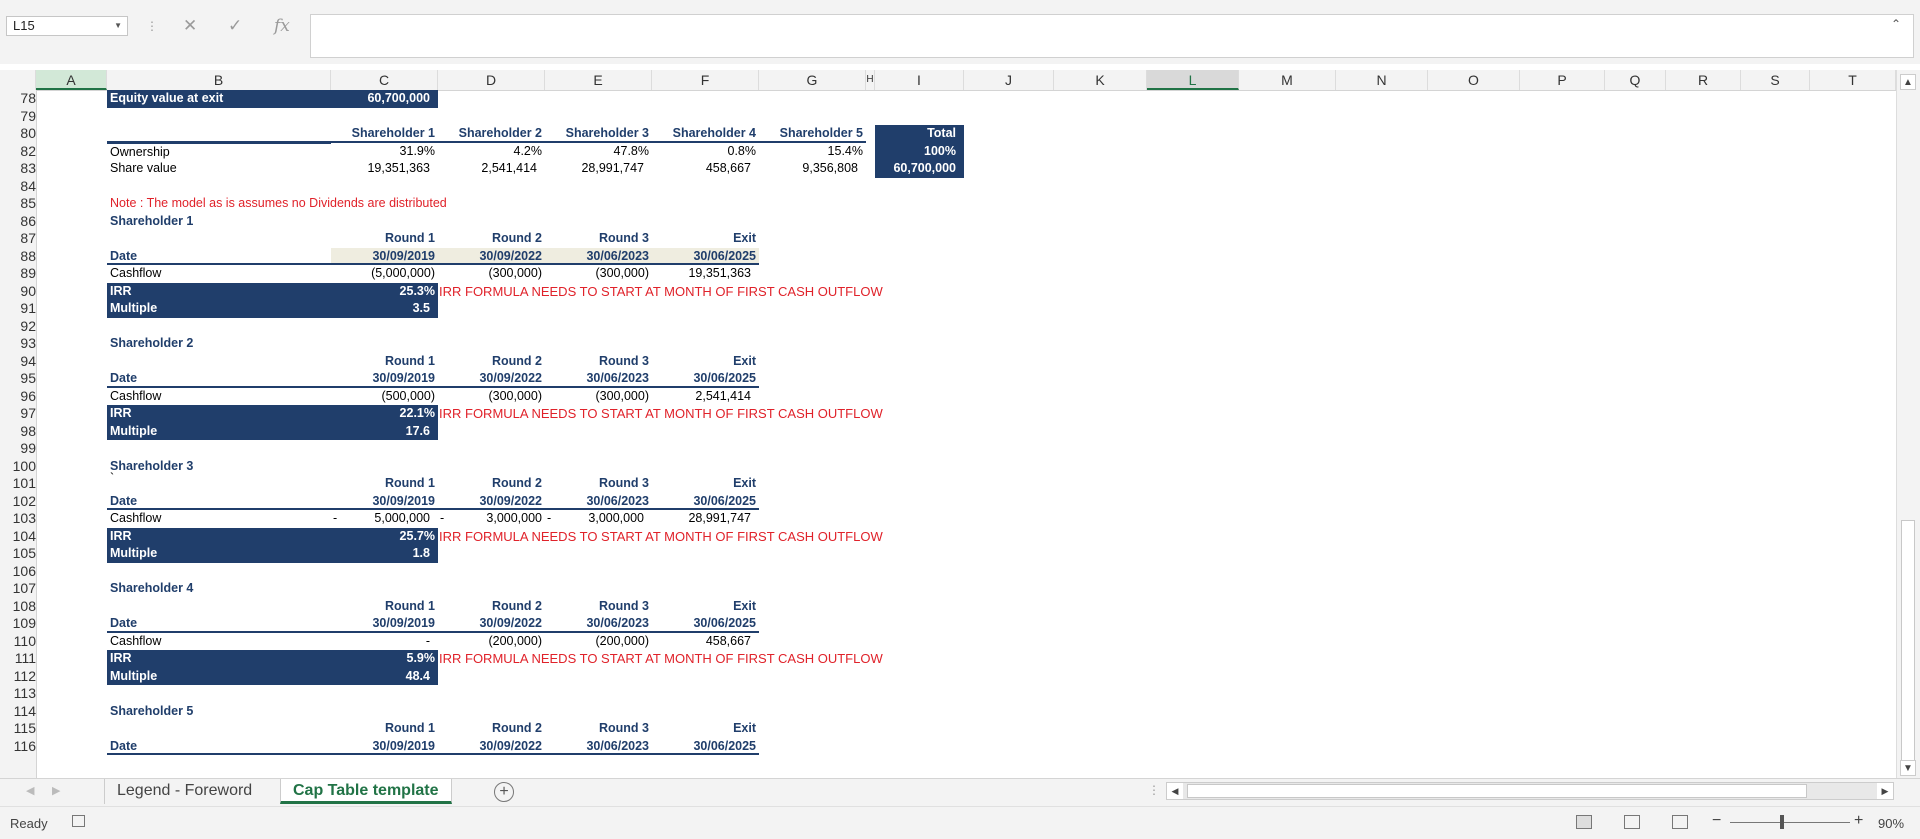  Describe the element at coordinates (812, 80) in the screenshot. I see `column-header: G` at that location.